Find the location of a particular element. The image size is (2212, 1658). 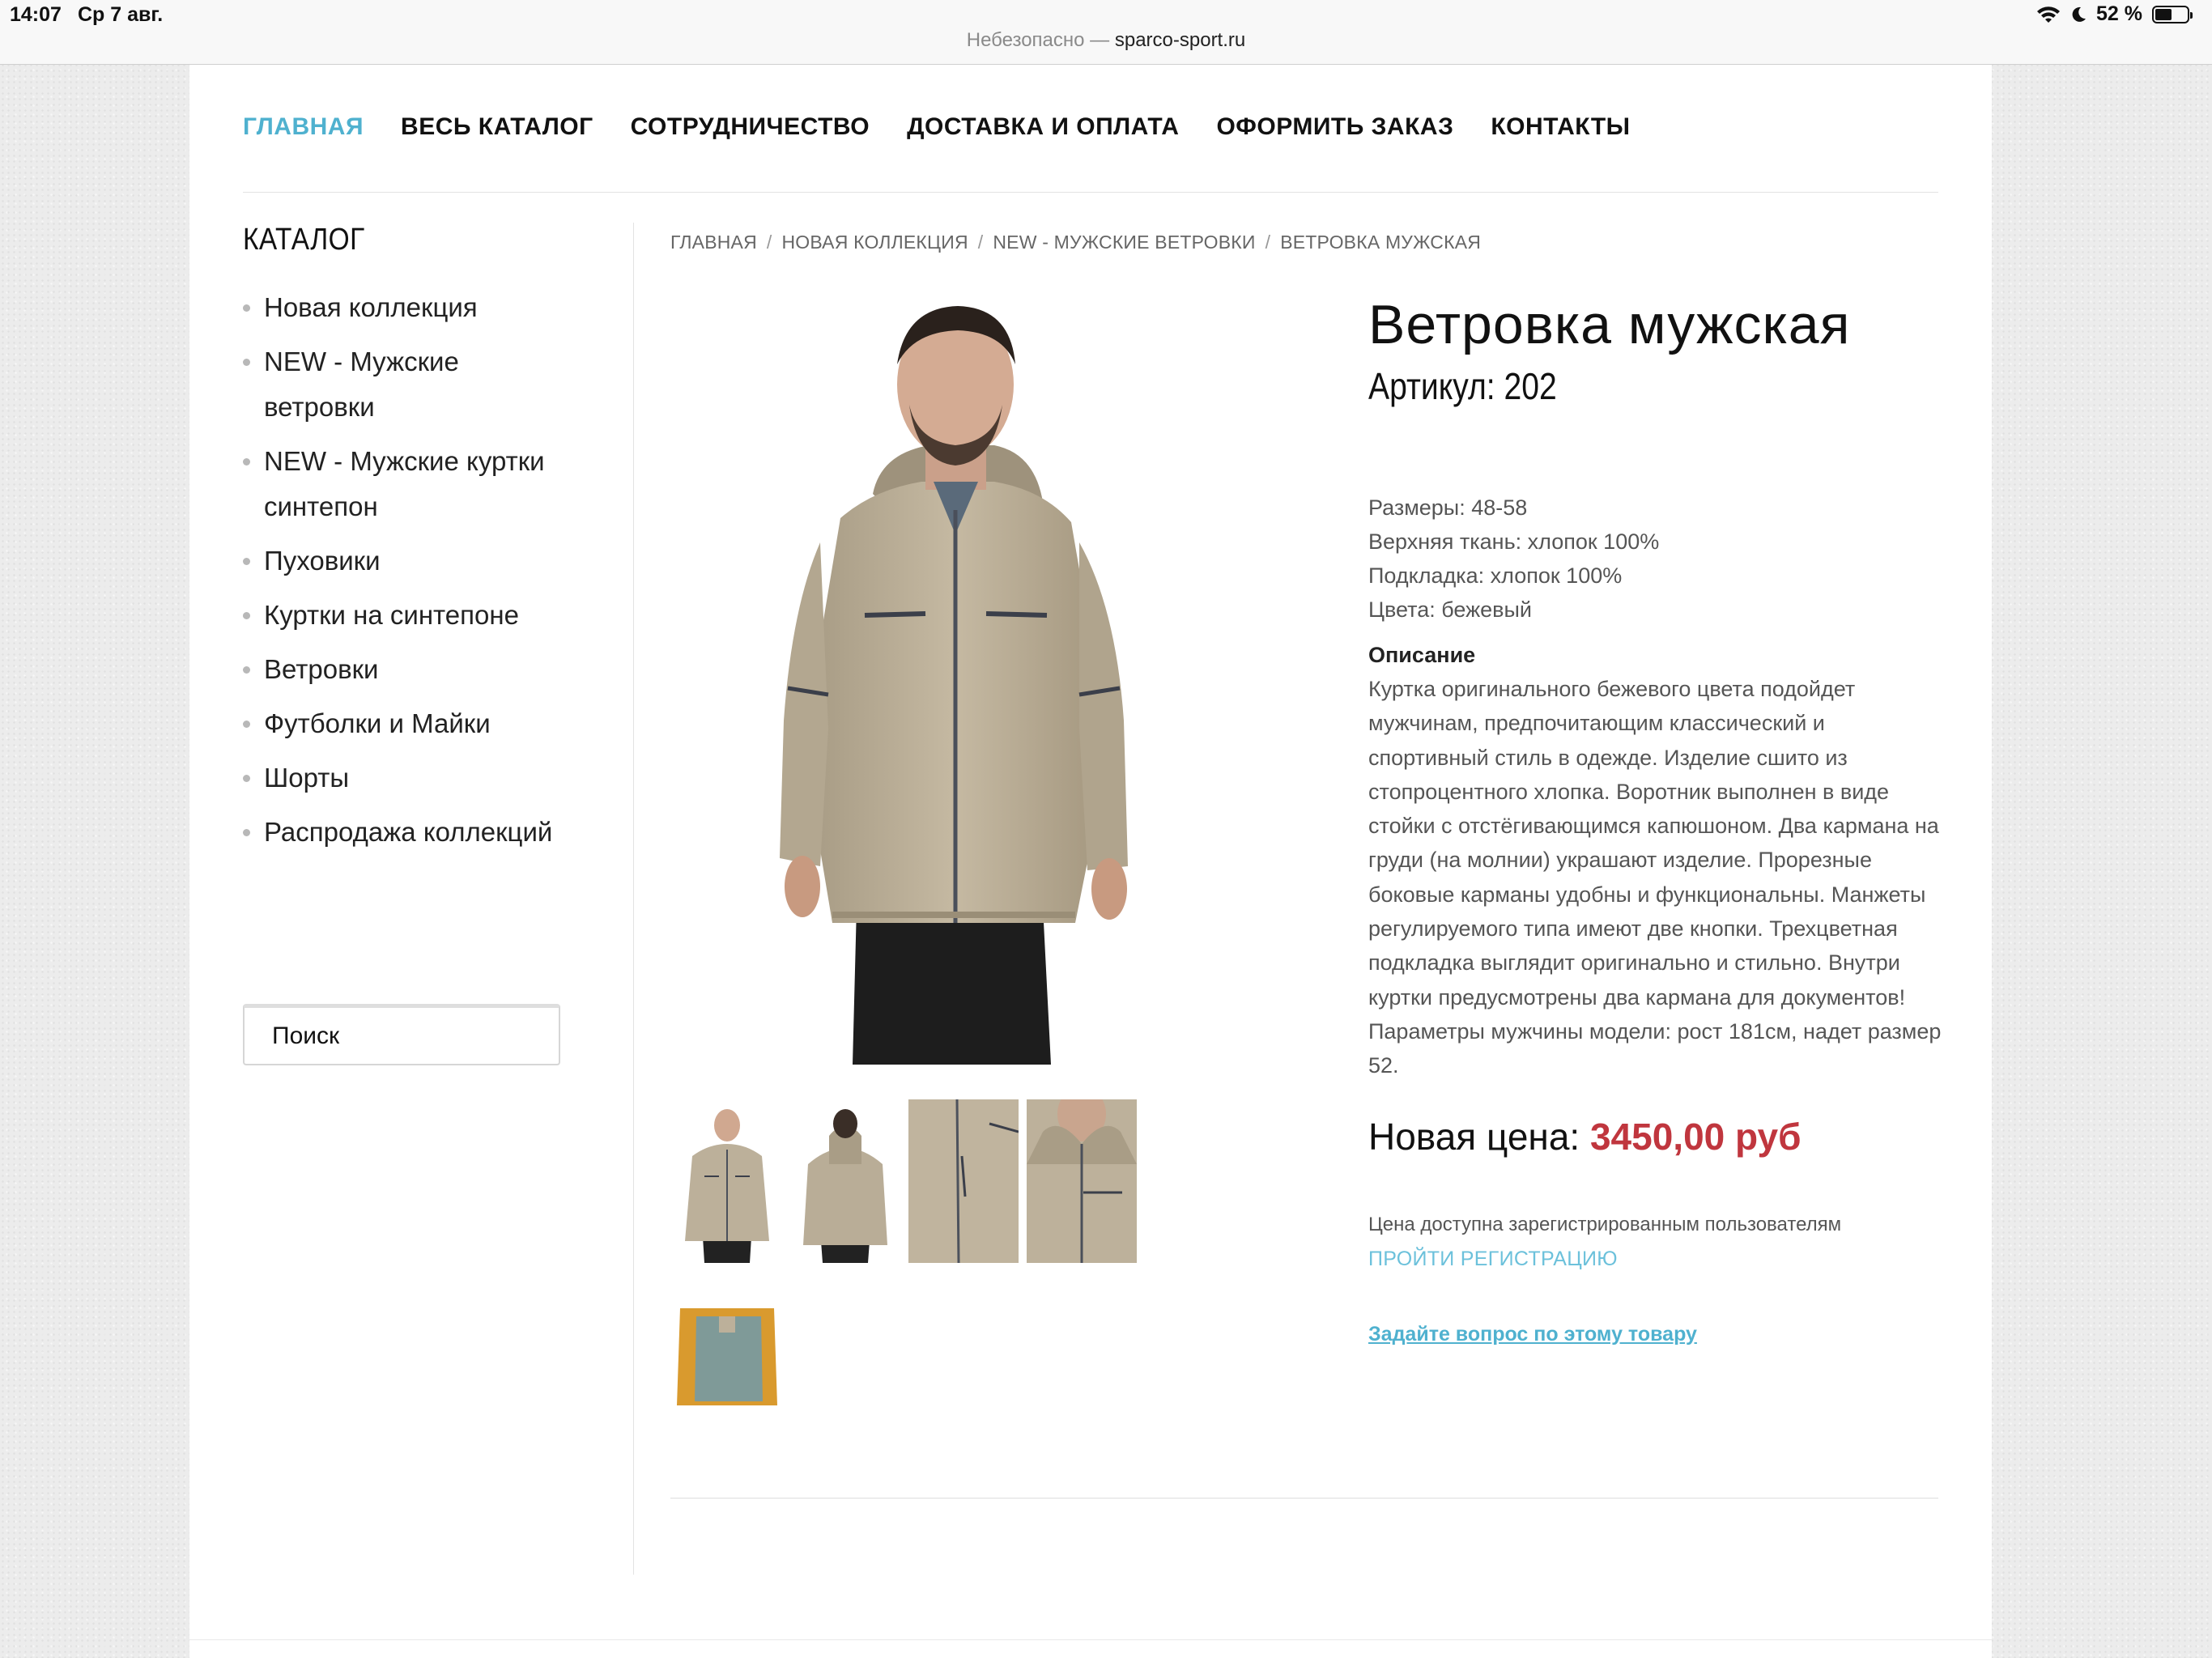

thumbnail-front is located at coordinates (727, 1181).